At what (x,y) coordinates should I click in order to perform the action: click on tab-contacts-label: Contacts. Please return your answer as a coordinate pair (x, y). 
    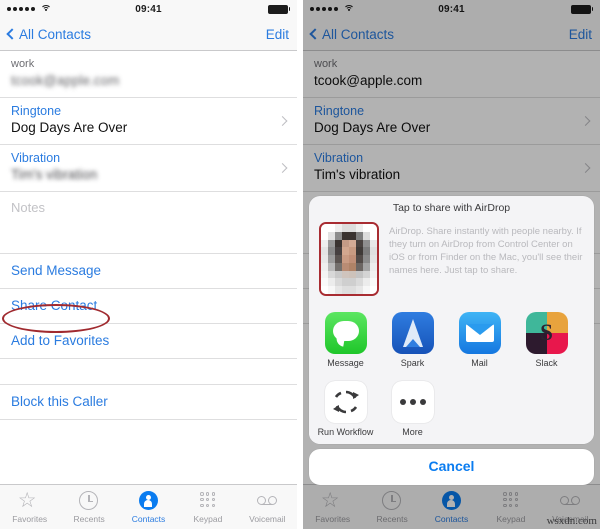
    Looking at the image, I should click on (148, 519).